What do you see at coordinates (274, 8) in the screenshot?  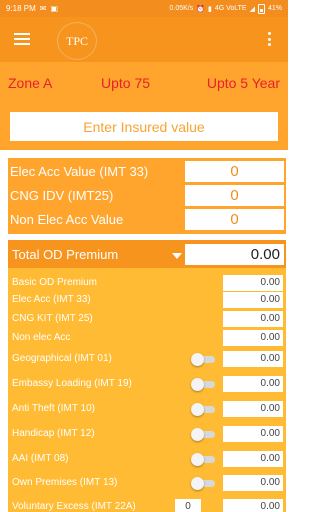 I see `battery-level: 41%` at bounding box center [274, 8].